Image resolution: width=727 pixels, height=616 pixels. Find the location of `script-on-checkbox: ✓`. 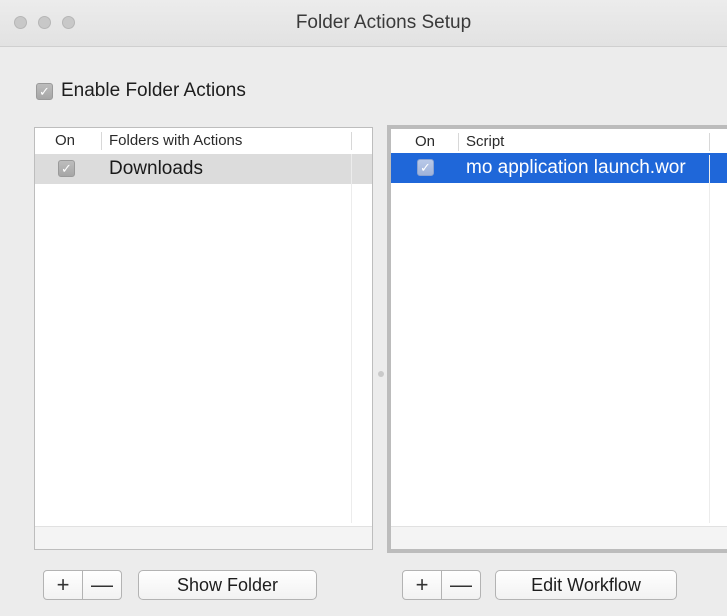

script-on-checkbox: ✓ is located at coordinates (425, 167).